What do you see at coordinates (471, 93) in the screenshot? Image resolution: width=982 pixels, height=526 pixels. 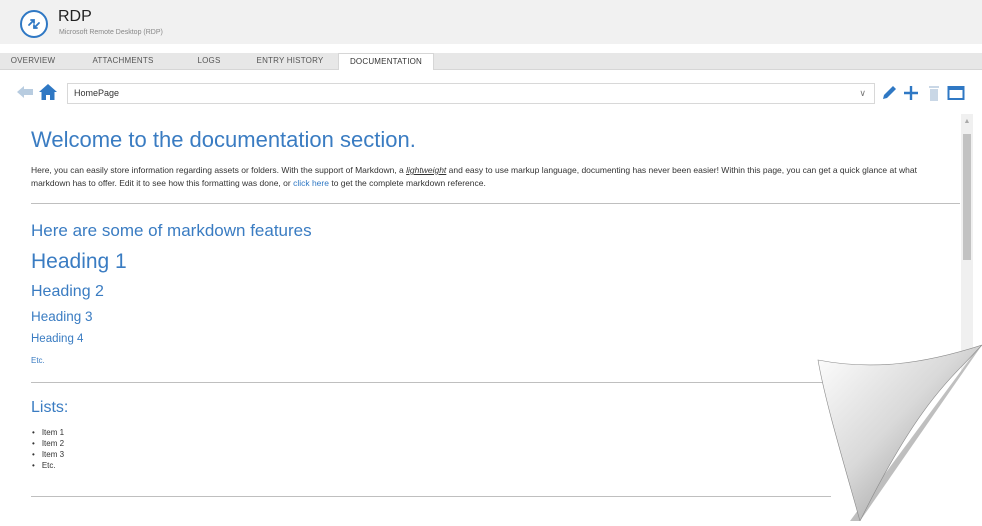 I see `page-select: HomePage ∨` at bounding box center [471, 93].